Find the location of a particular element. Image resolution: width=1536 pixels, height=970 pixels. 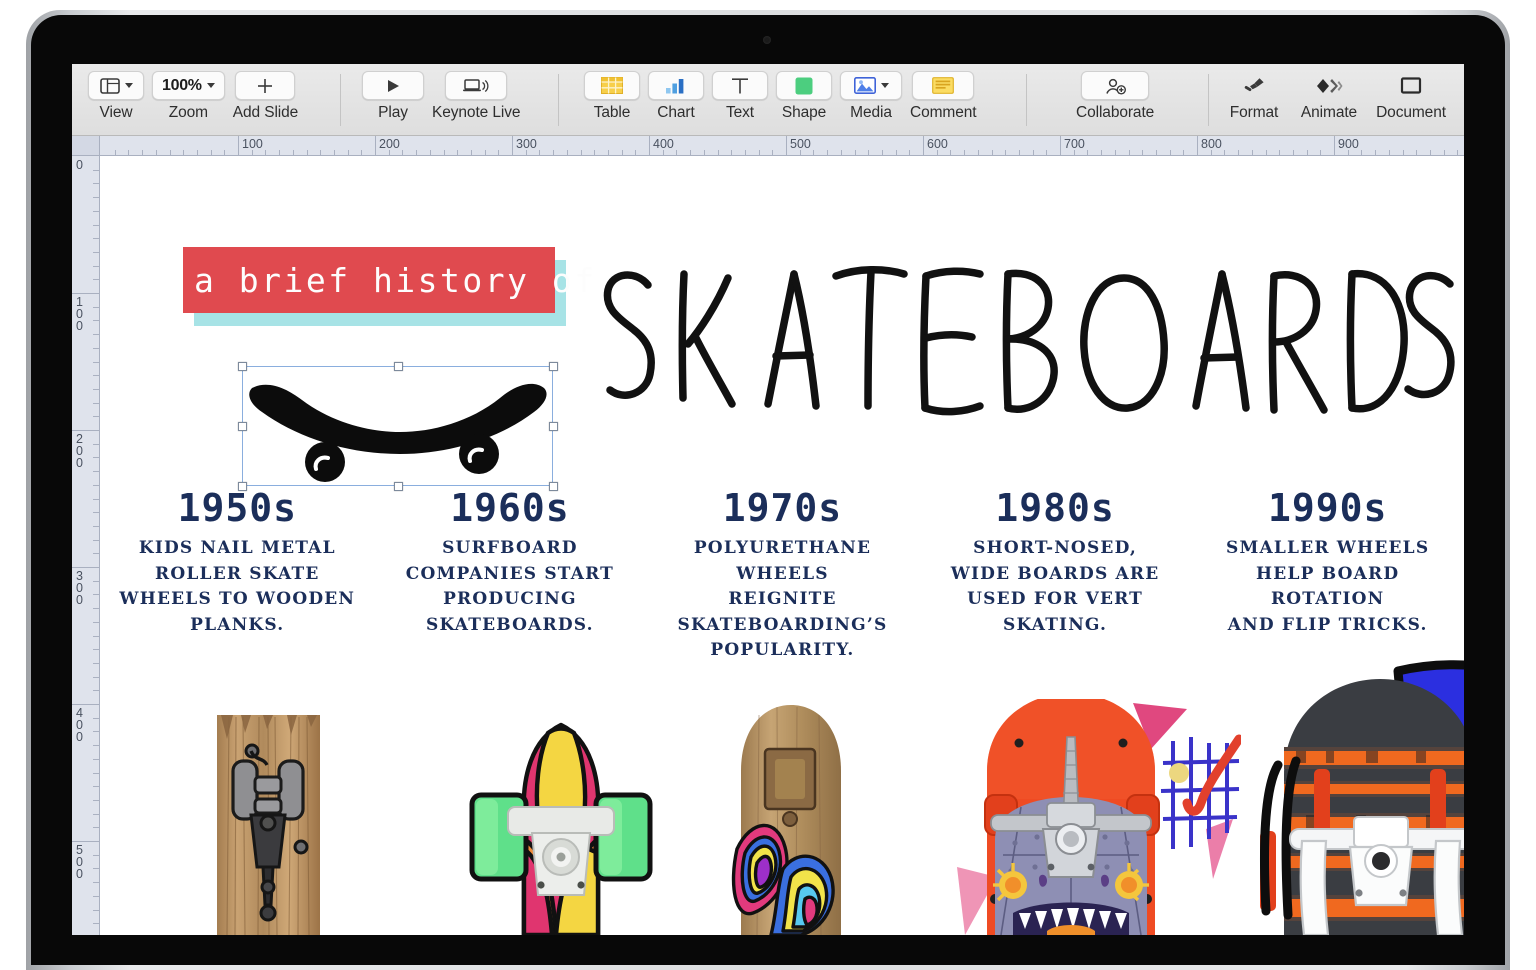

vertical-ruler: 0 100 200 300 400 500 is located at coordinates (86, 545).